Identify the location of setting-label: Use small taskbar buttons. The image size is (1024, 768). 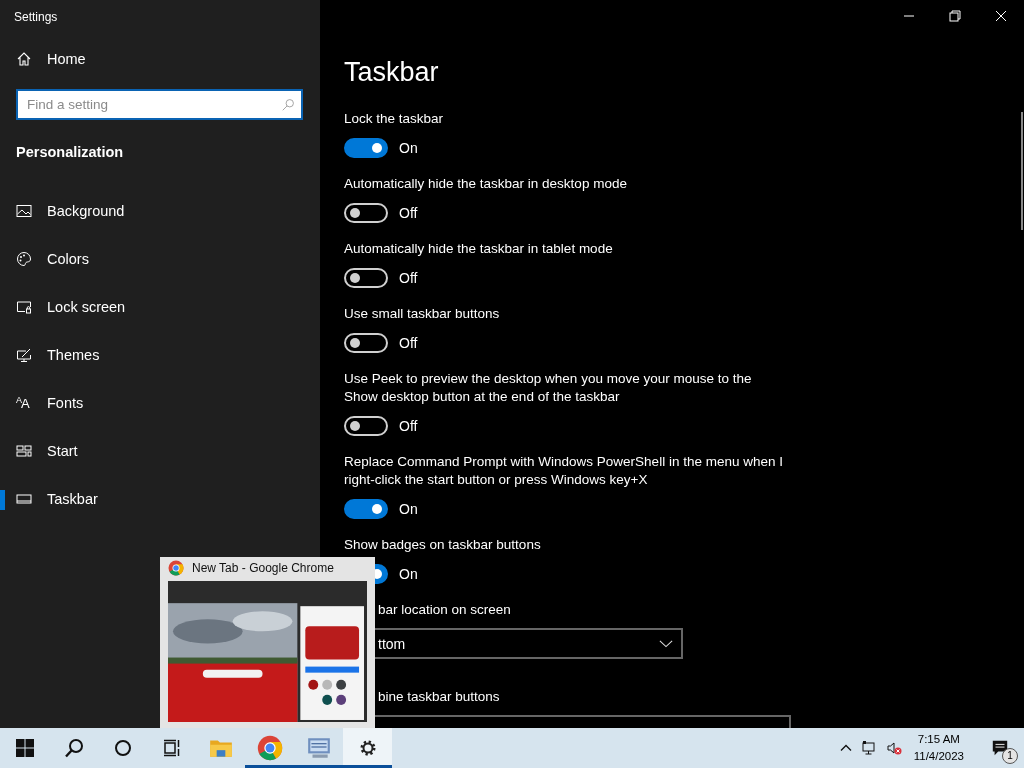
(422, 314).